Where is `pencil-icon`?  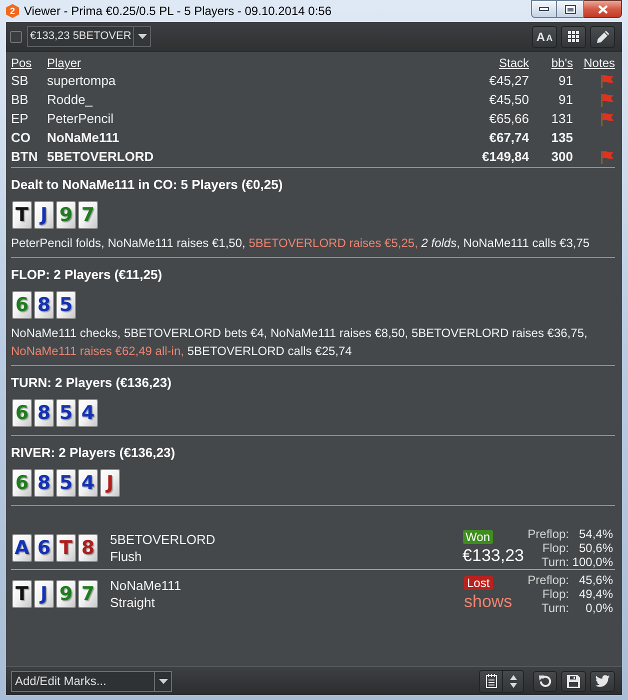
pencil-icon is located at coordinates (603, 37).